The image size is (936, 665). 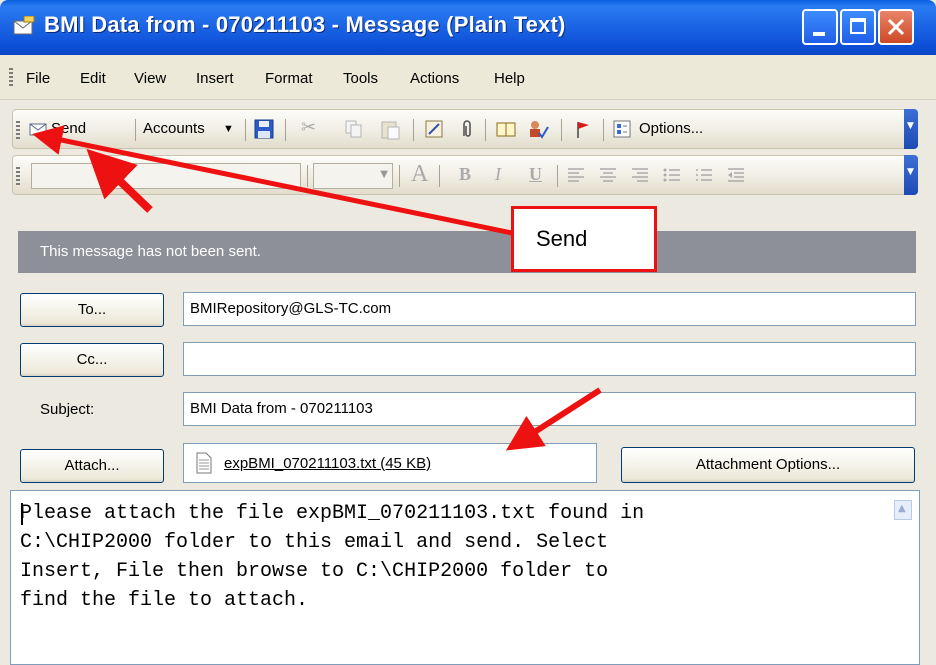 What do you see at coordinates (576, 175) in the screenshot?
I see `align-left-icon` at bounding box center [576, 175].